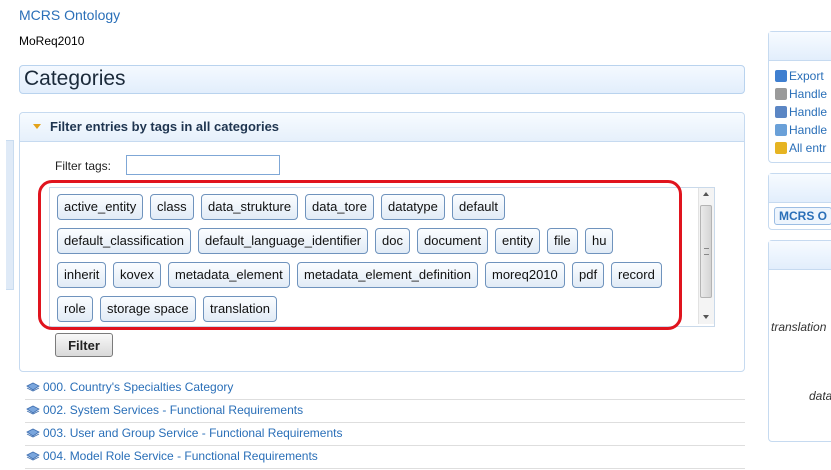  Describe the element at coordinates (382, 127) in the screenshot. I see `filter-panel-header: Filter entries by tags in all categories` at that location.